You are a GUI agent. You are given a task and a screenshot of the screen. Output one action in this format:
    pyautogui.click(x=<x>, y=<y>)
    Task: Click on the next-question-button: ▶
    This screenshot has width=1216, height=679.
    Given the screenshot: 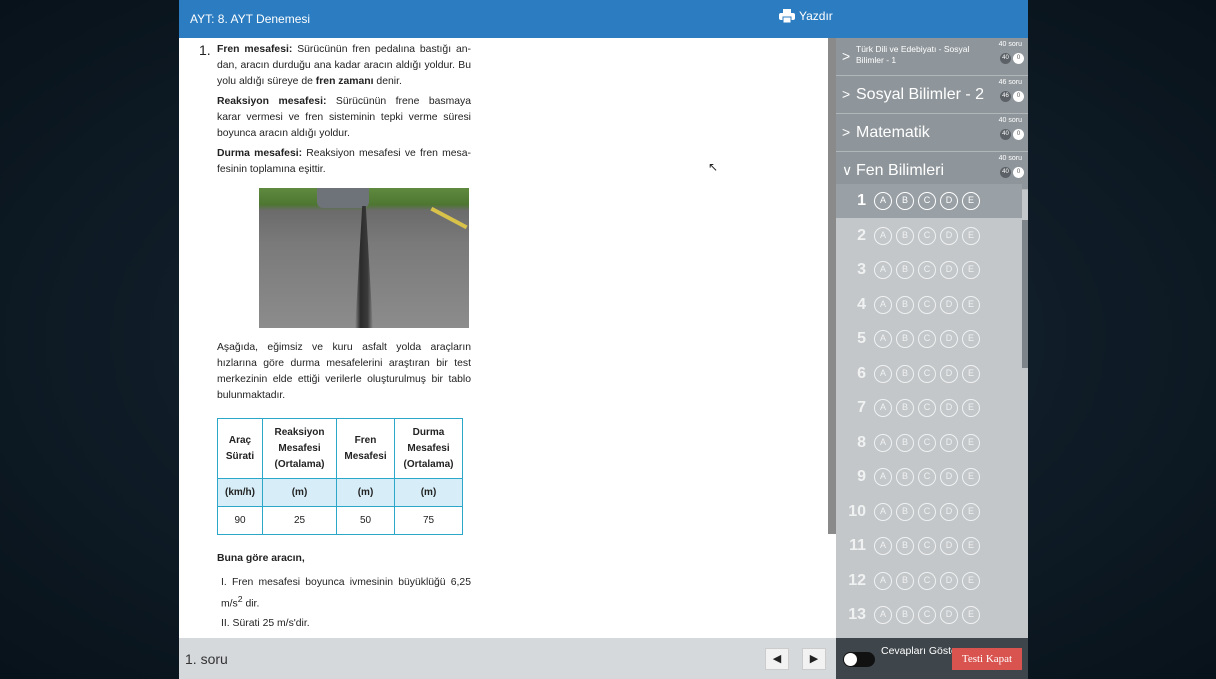 What is the action you would take?
    pyautogui.click(x=814, y=659)
    